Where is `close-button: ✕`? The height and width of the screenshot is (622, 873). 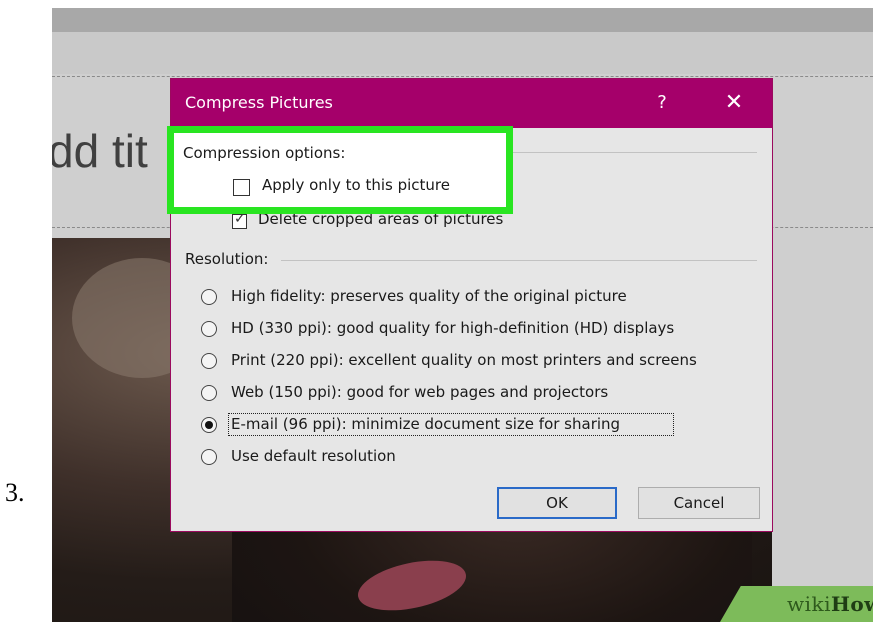
close-button: ✕ is located at coordinates (734, 103).